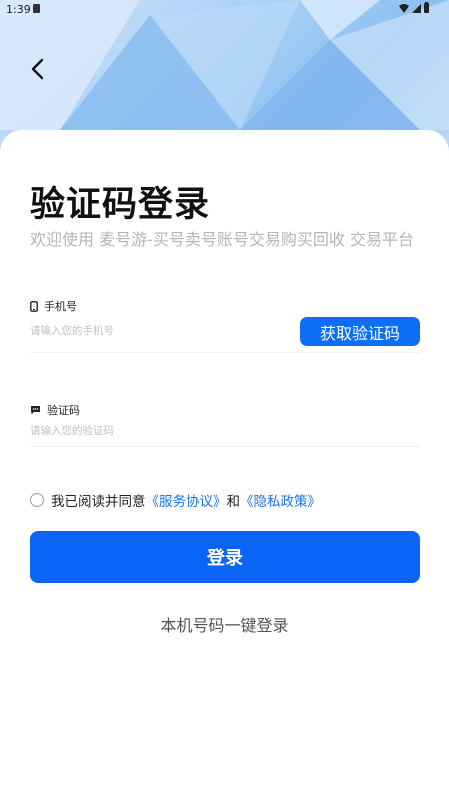 The image size is (449, 798). I want to click on phone-divider, so click(225, 352).